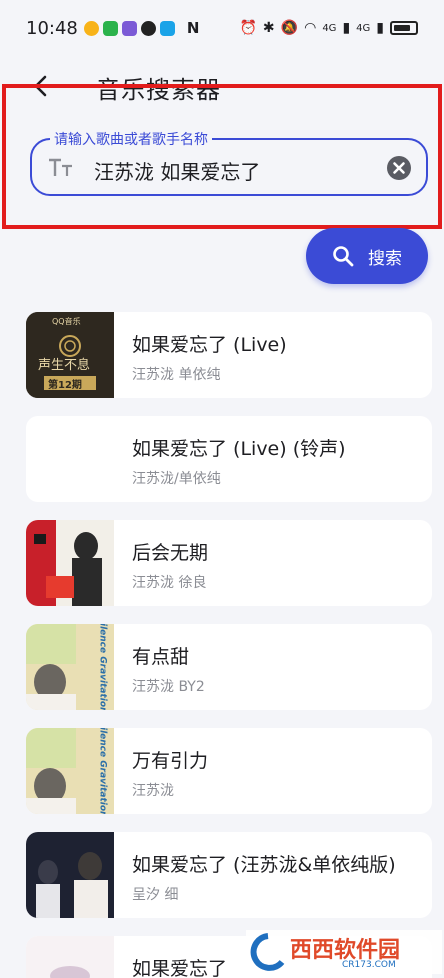 This screenshot has height=978, width=444. I want to click on song-artist: 汪苏泷 徐良, so click(169, 583).